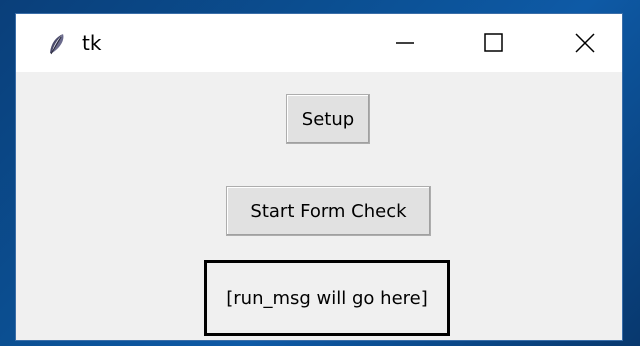  I want to click on minimize-icon, so click(405, 43).